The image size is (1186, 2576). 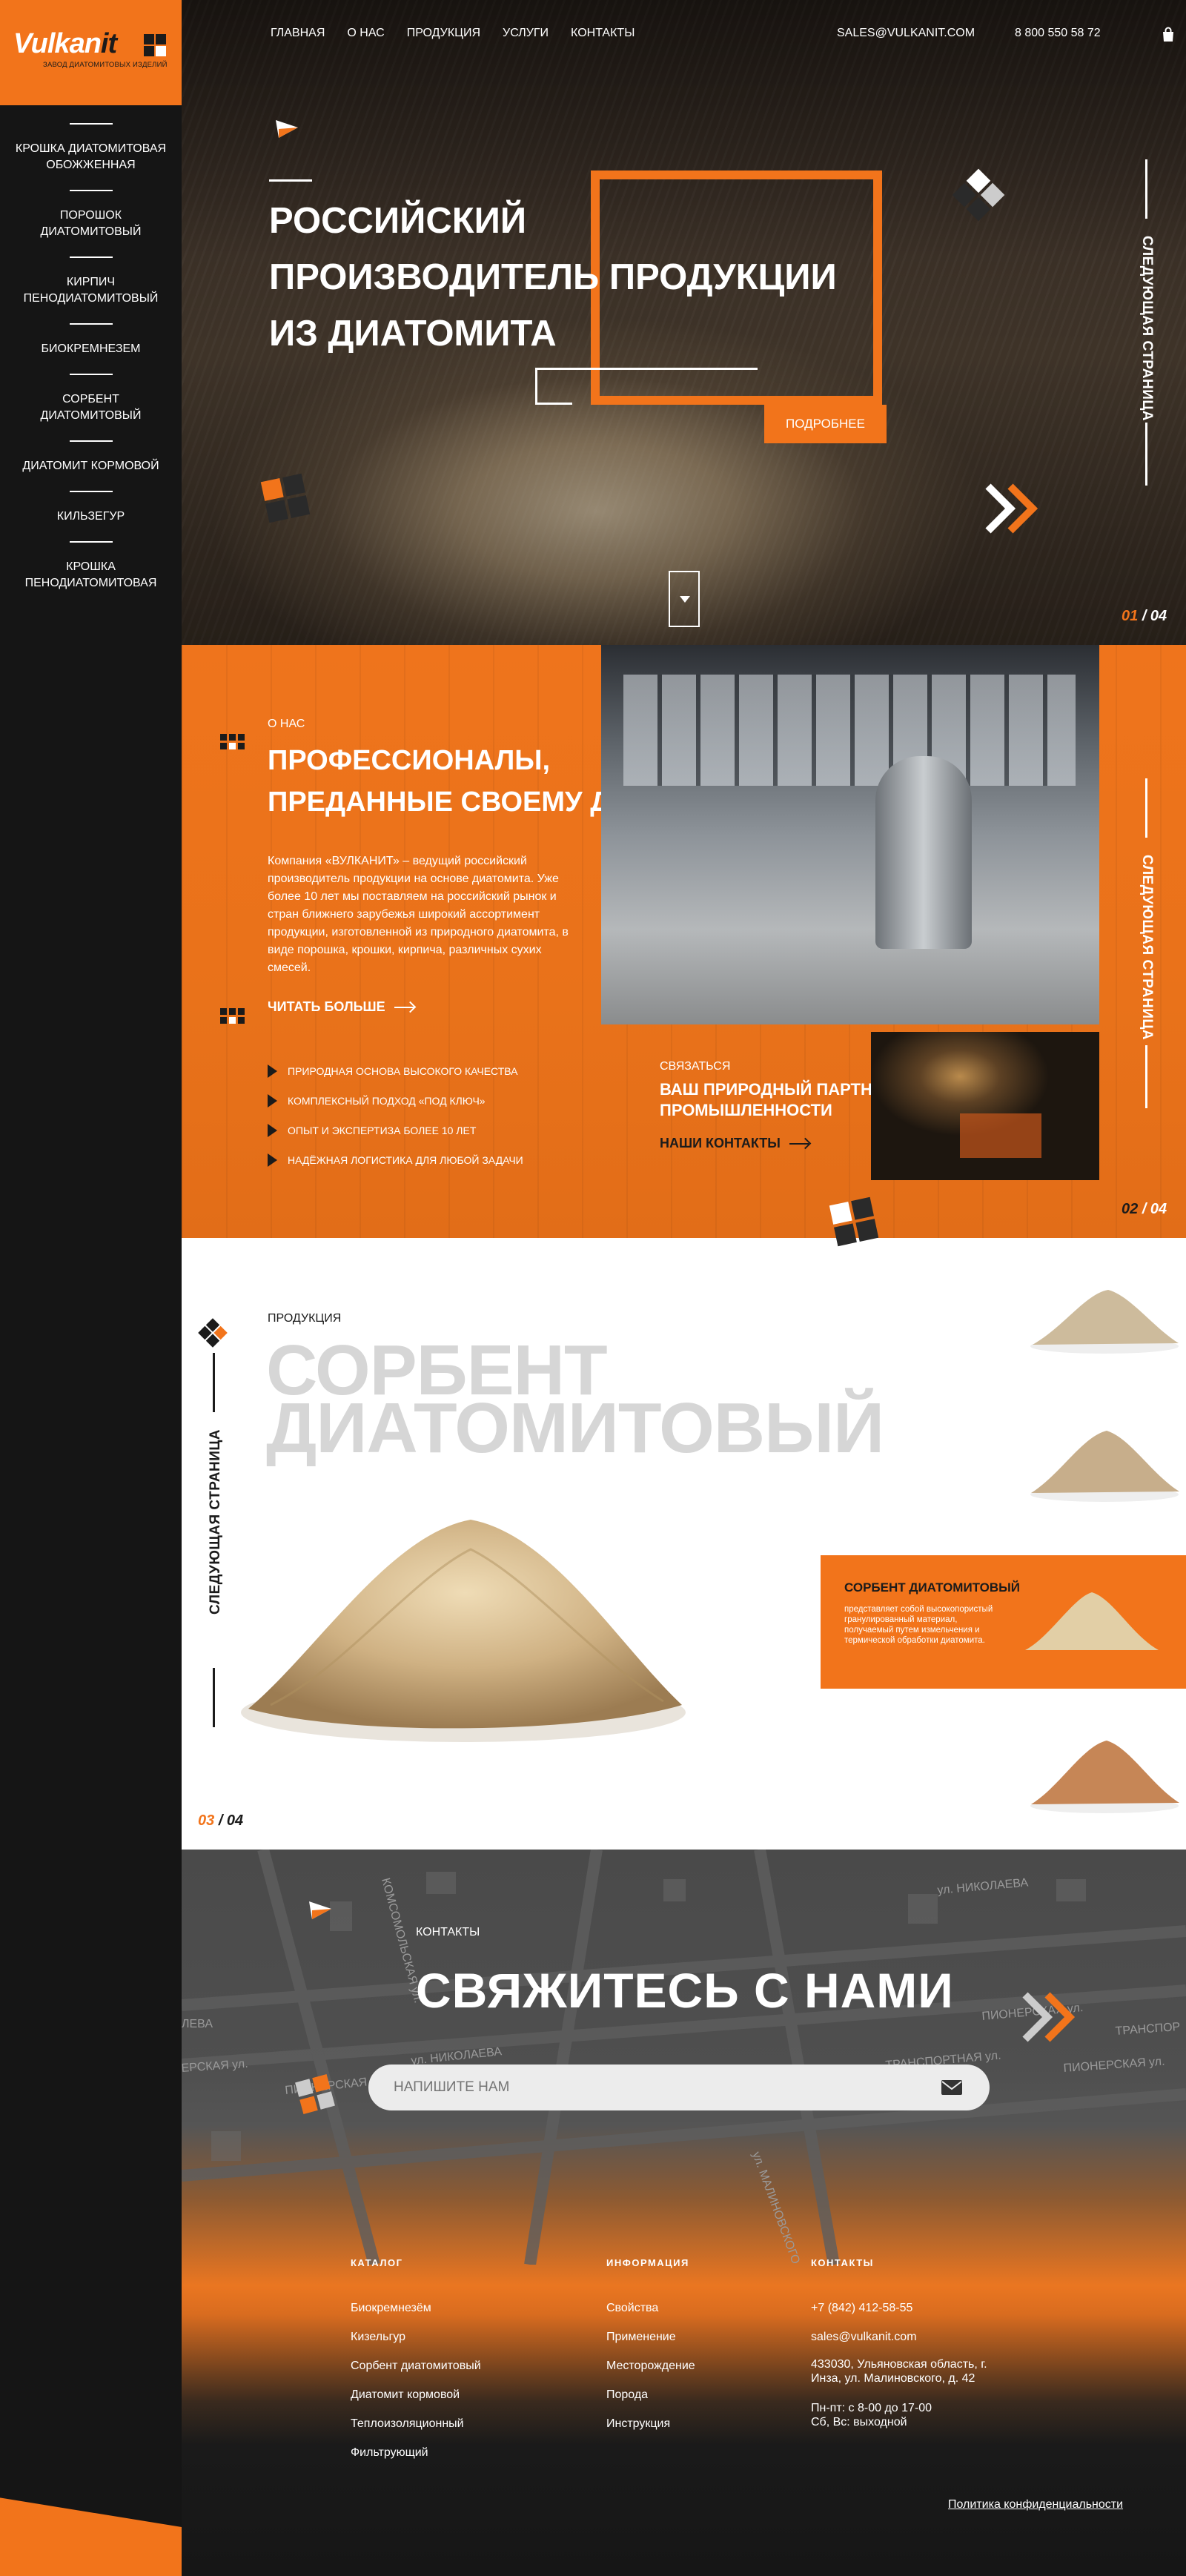 What do you see at coordinates (403, 1071) in the screenshot?
I see `fact-label: ПРИРОДНАЯ ОСНОВА ВЫСОКОГО КАЧЕСТВА` at bounding box center [403, 1071].